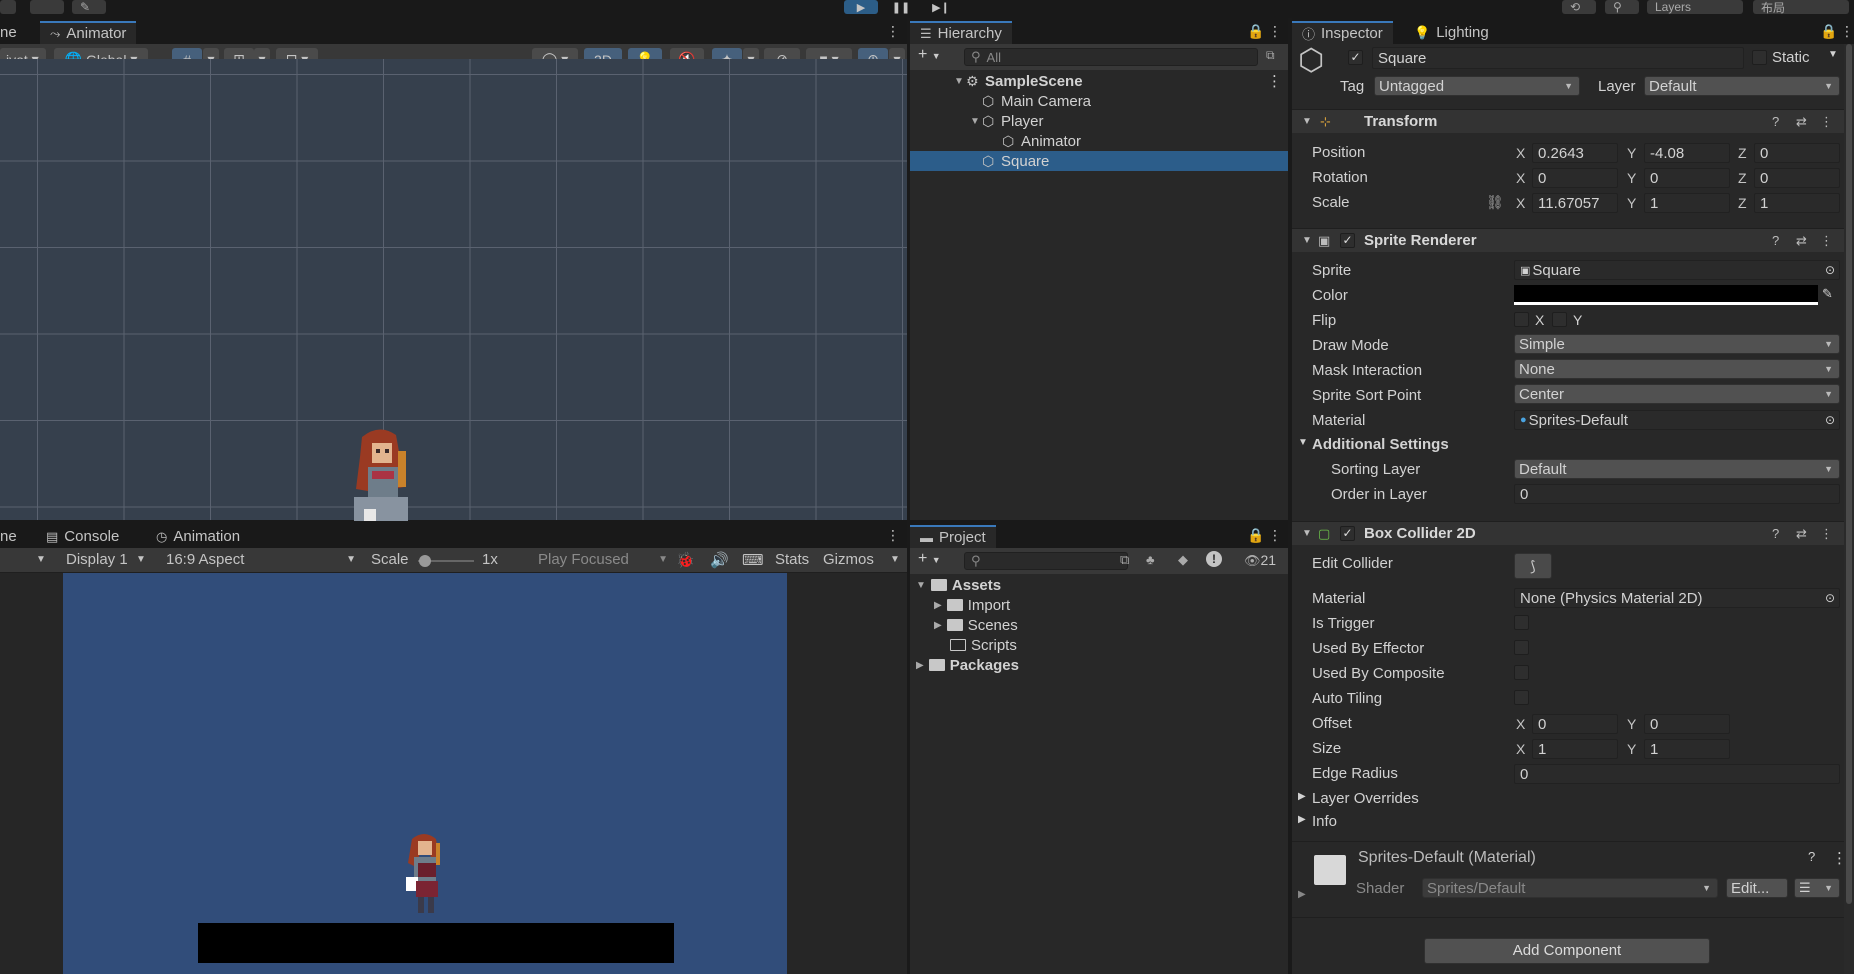 This screenshot has width=1854, height=974. I want to click on tab-game: ne, so click(13, 536).